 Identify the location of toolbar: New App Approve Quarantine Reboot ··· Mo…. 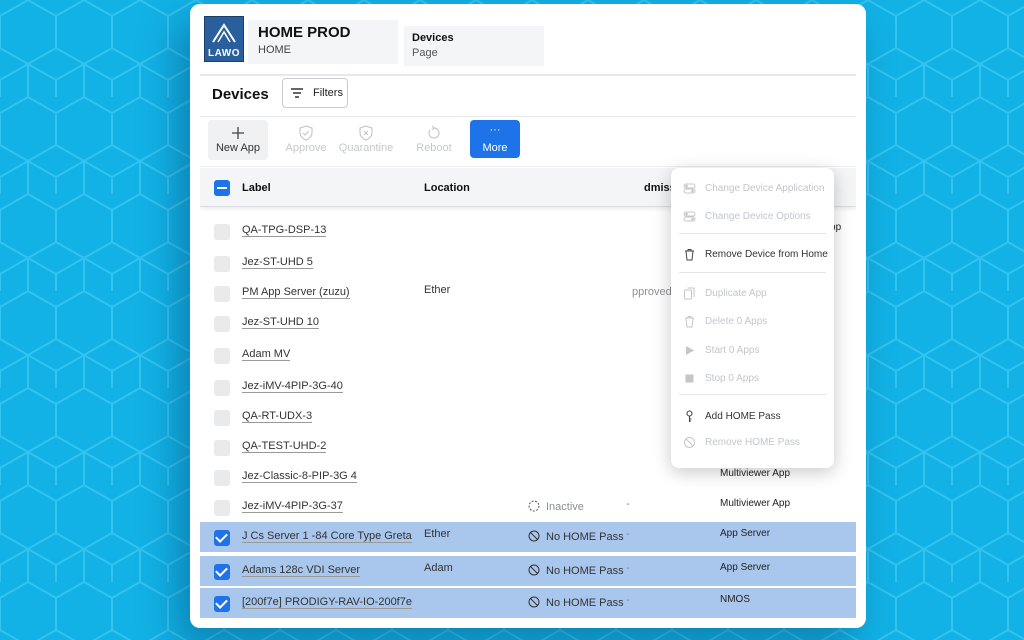
(528, 141).